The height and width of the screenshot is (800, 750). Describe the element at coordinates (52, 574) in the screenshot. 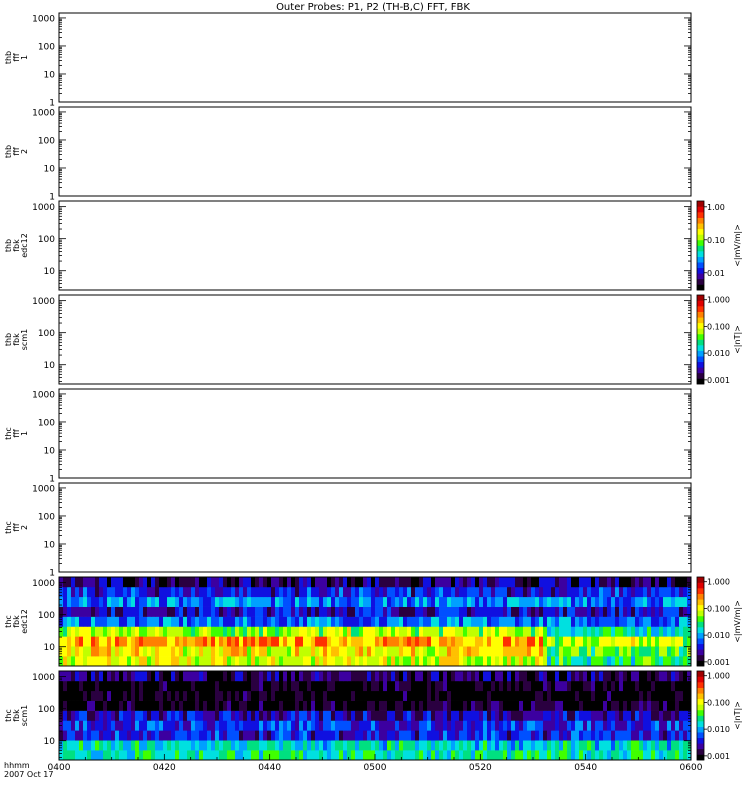

I see `y-tick-label: 1` at that location.